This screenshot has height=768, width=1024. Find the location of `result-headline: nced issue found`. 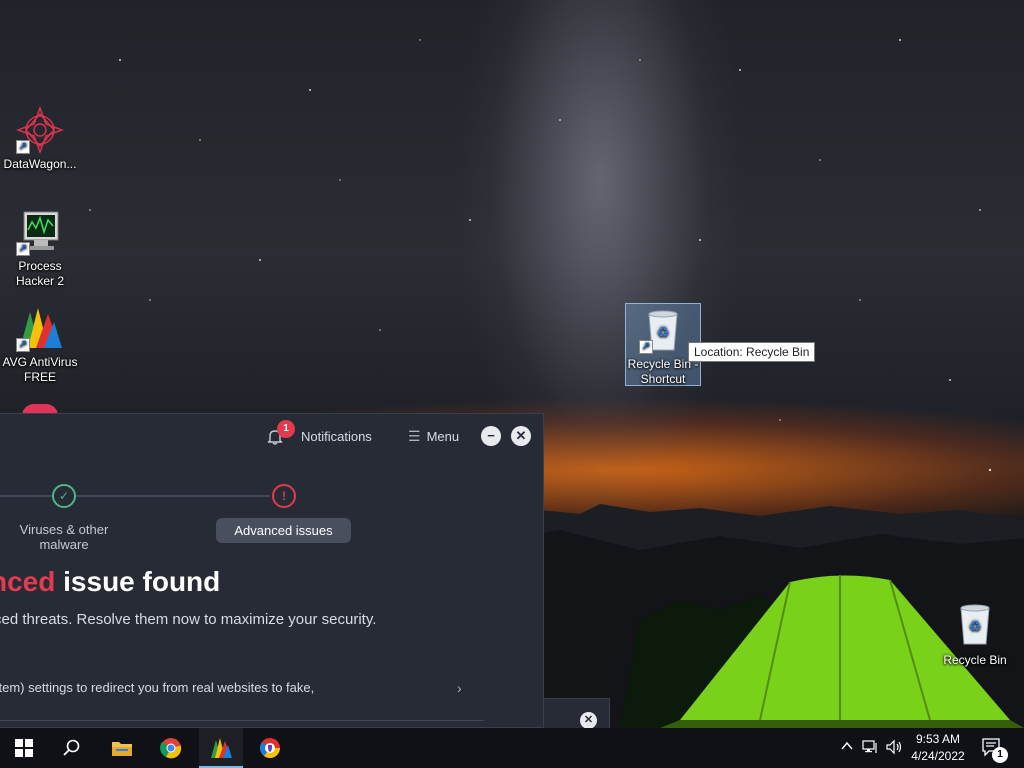

result-headline: nced issue found is located at coordinates (110, 582).